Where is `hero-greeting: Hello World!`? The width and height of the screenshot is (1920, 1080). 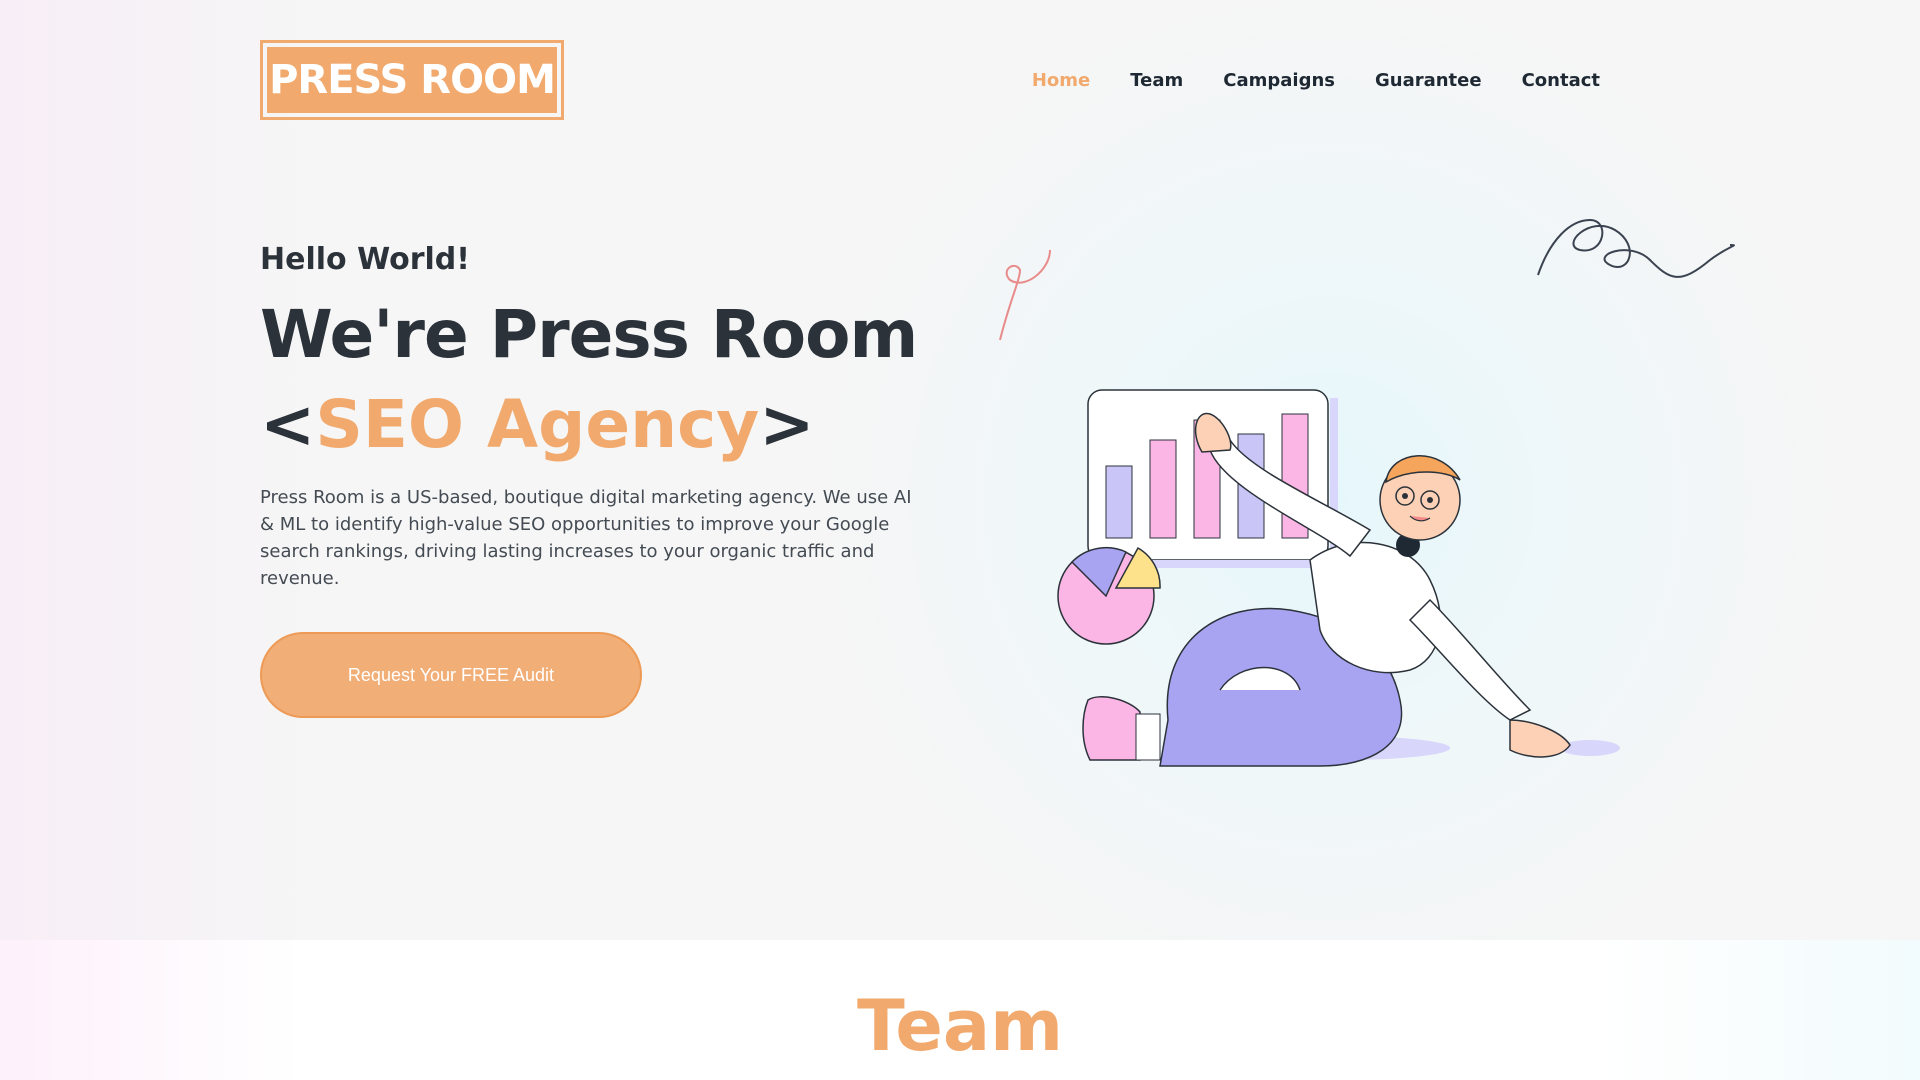 hero-greeting: Hello World! is located at coordinates (365, 259).